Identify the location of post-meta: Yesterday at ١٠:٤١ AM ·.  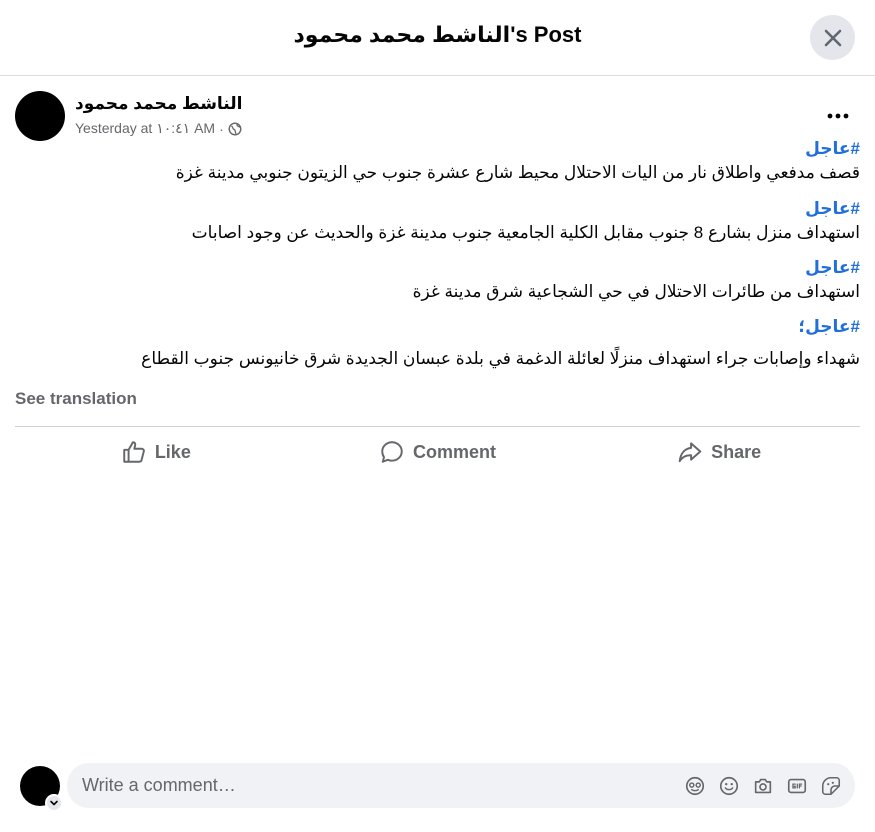
(158, 128).